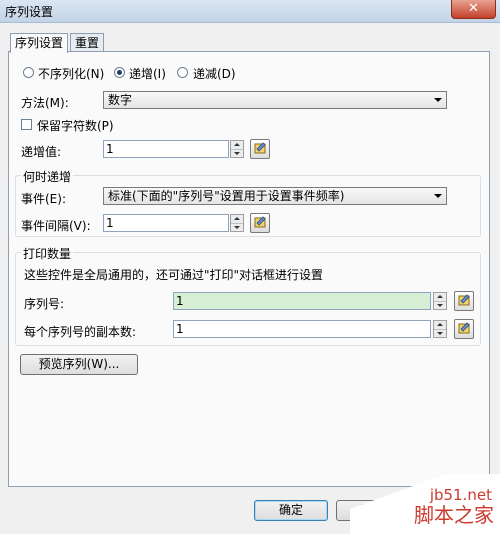 The width and height of the screenshot is (500, 534). I want to click on interval-stepper, so click(237, 223).